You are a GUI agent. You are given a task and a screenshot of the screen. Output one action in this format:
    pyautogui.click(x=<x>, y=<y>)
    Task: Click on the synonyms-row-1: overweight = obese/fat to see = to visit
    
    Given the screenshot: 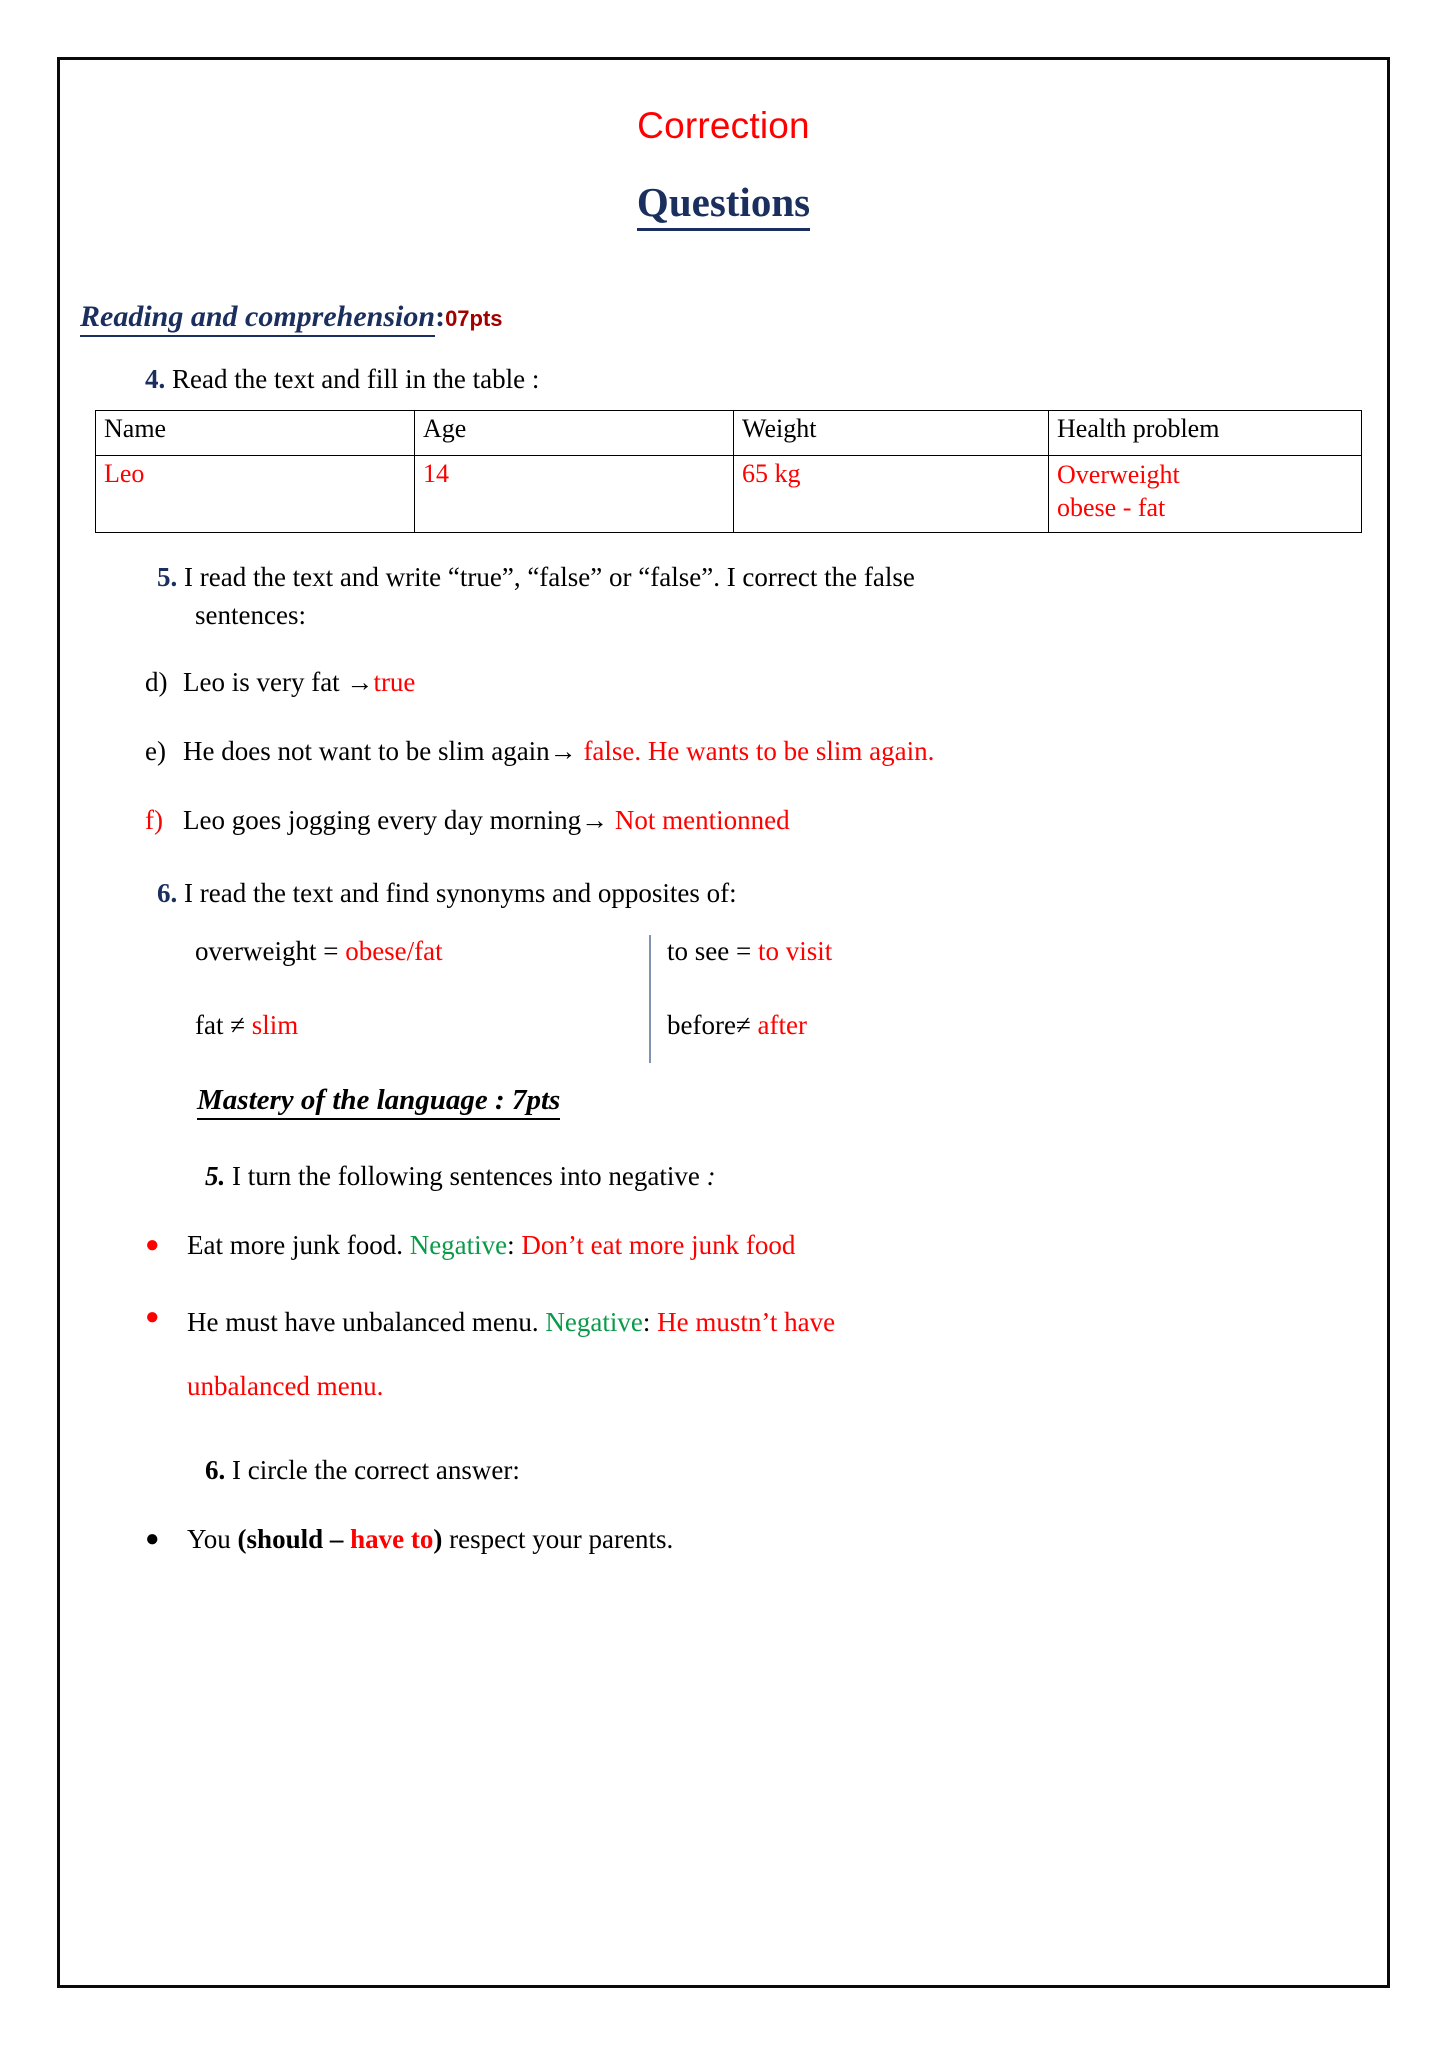 What is the action you would take?
    pyautogui.click(x=695, y=952)
    